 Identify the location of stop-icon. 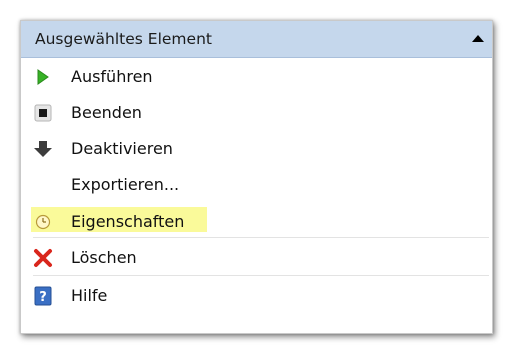
(43, 113).